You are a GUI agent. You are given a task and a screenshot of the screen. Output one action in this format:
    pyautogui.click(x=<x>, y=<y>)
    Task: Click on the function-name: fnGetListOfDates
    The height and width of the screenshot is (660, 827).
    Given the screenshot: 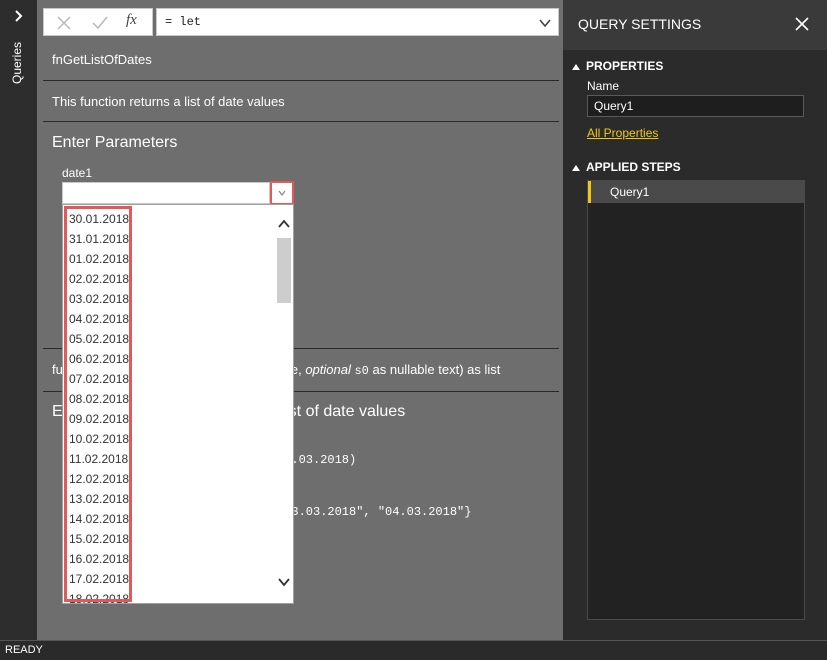 What is the action you would take?
    pyautogui.click(x=102, y=59)
    